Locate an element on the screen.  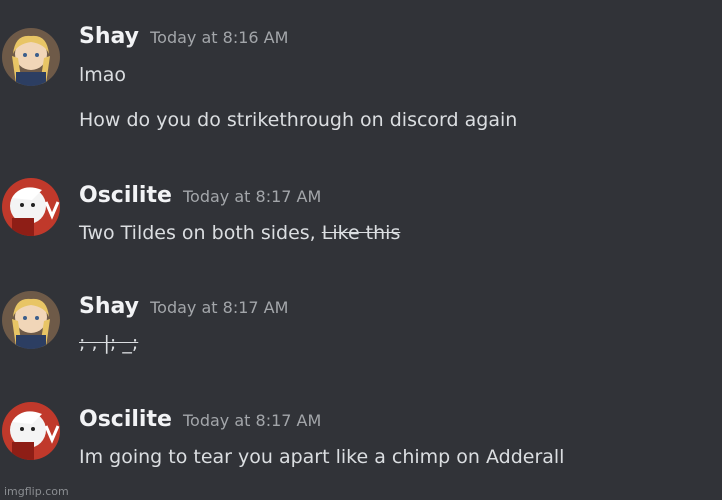
message-header: Shay Today at 8:16 AM is located at coordinates (183, 36).